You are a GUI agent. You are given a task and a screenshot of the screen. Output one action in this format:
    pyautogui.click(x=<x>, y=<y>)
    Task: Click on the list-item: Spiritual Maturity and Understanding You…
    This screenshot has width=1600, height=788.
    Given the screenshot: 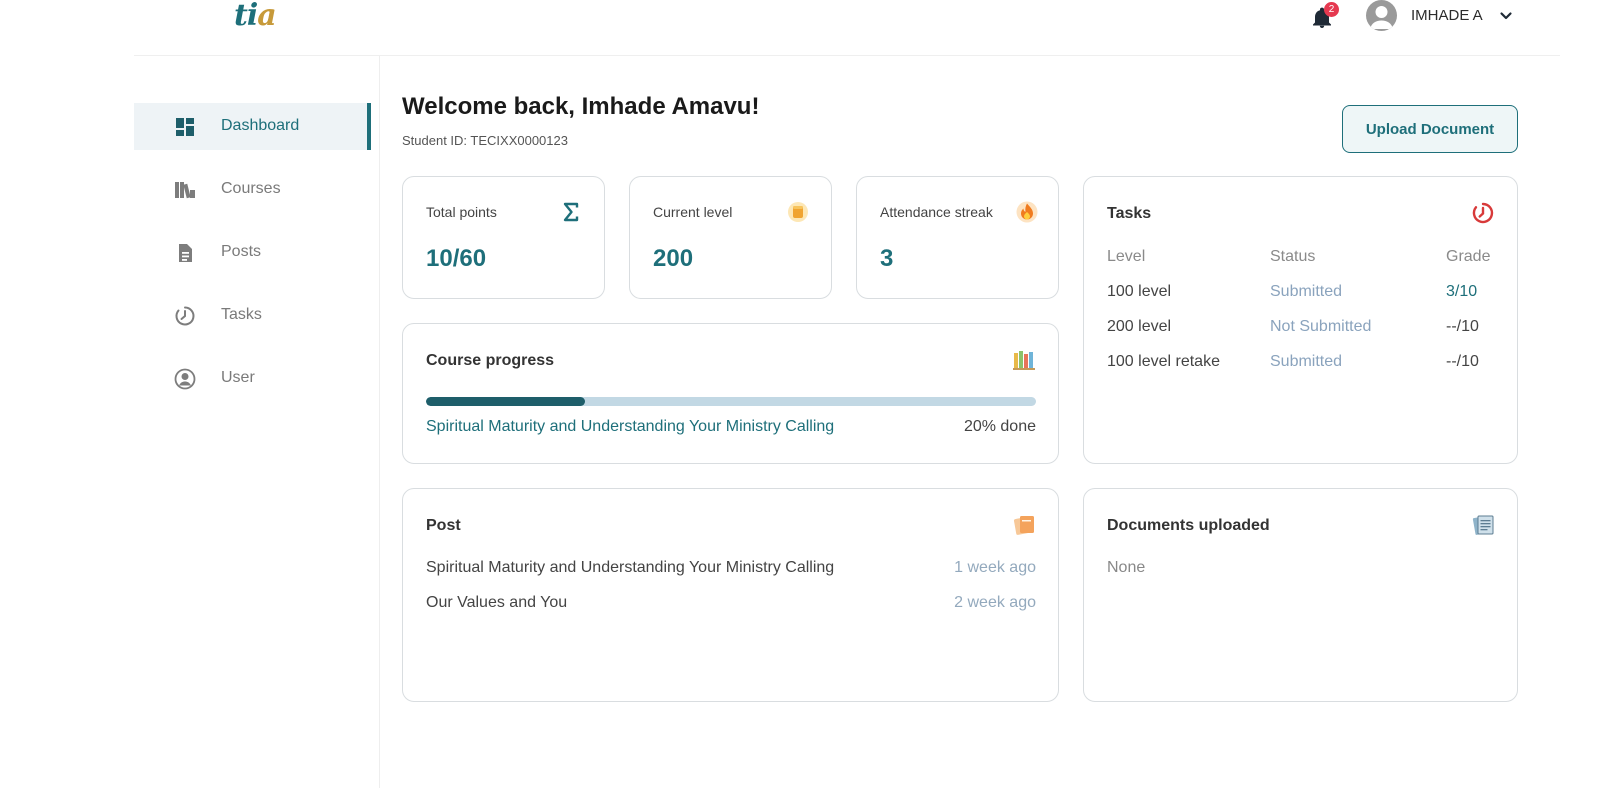 What is the action you would take?
    pyautogui.click(x=731, y=570)
    